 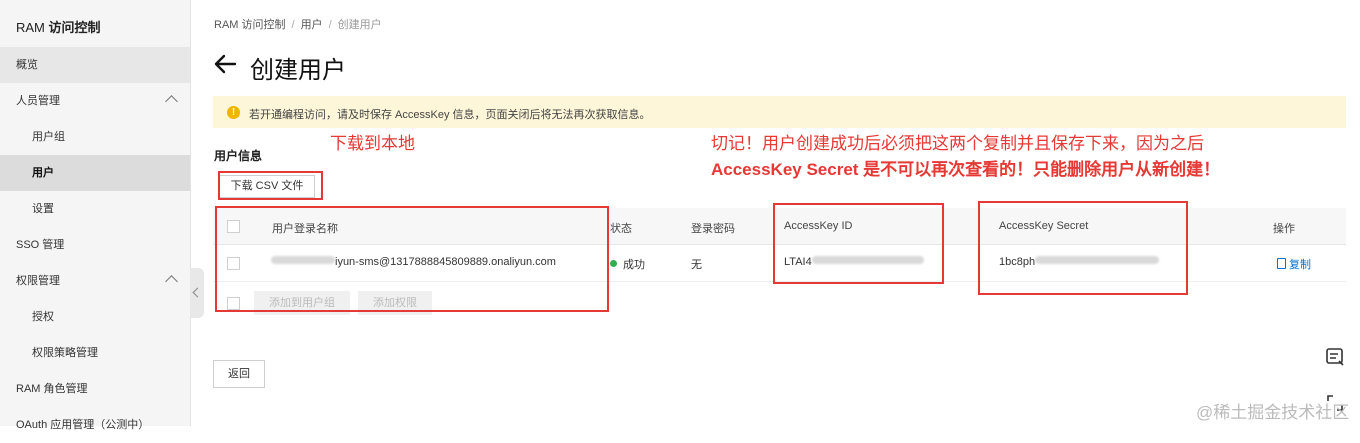 What do you see at coordinates (966, 169) in the screenshot?
I see `annotation-warning-line2: AccessKey Secret 是不可以再次查看的！只能删除用户从新创建！` at bounding box center [966, 169].